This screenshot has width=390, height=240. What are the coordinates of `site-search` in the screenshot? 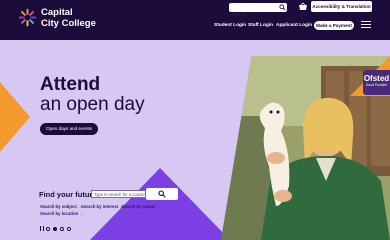 It's located at (258, 11).